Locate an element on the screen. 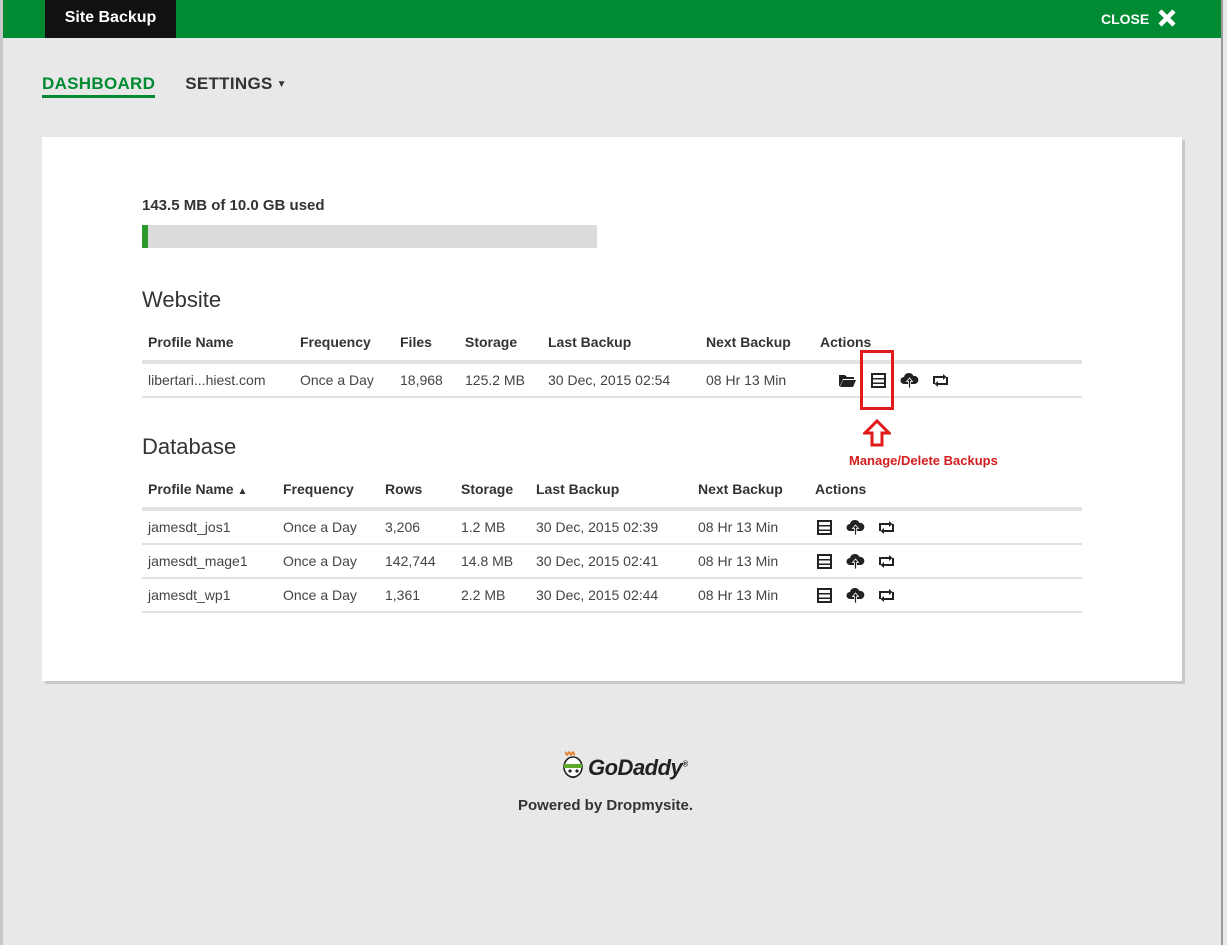 The image size is (1227, 945). col-rows: Rows is located at coordinates (417, 495).